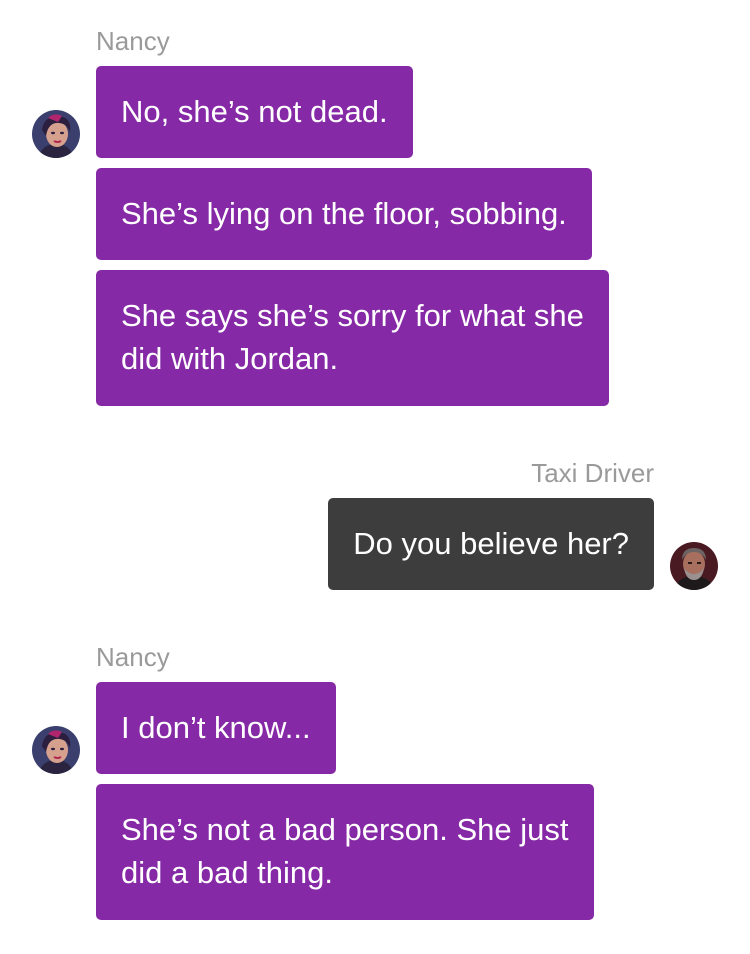 The height and width of the screenshot is (954, 750). I want to click on message-bubble: She’s lying on the floor, sobbing., so click(344, 214).